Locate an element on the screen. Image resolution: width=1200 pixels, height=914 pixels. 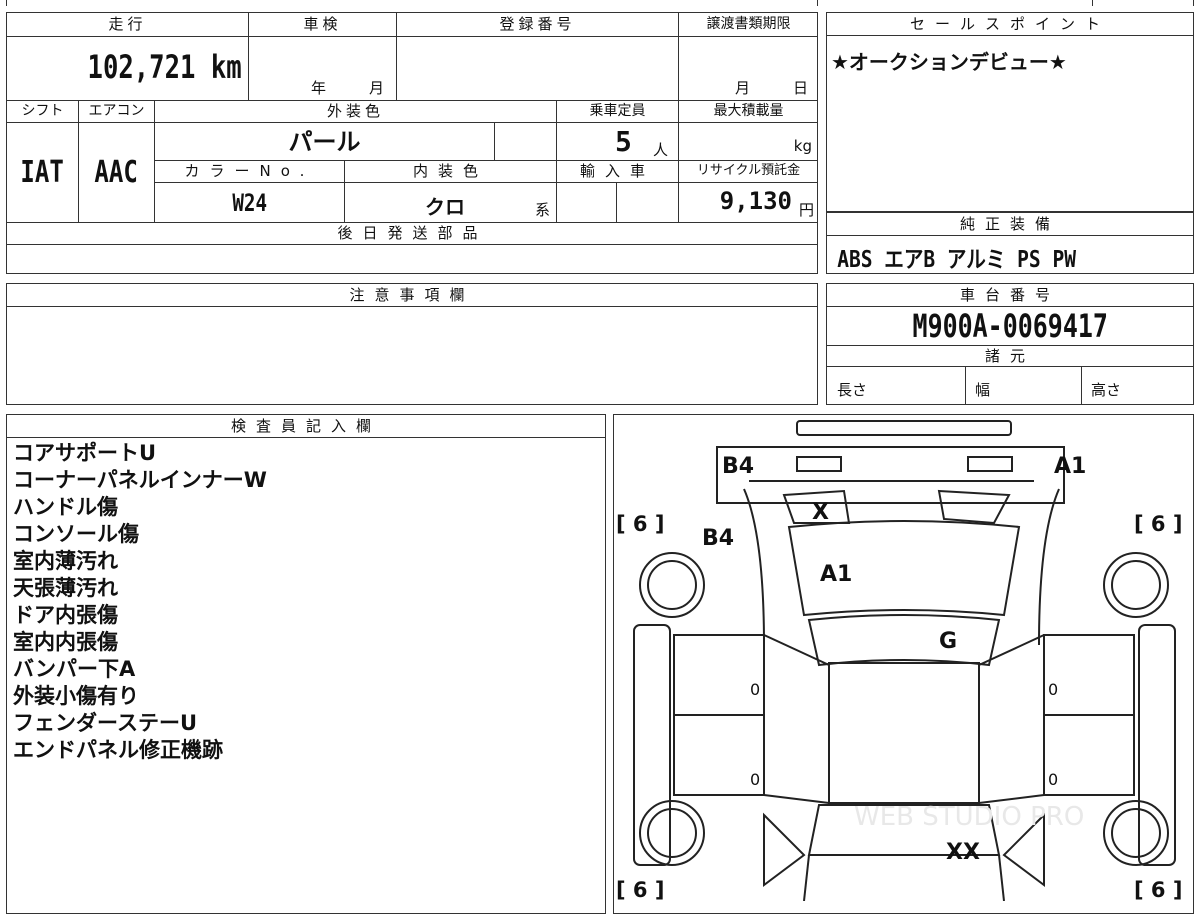
transfer-label: 譲渡書類期限 is located at coordinates (748, 25).